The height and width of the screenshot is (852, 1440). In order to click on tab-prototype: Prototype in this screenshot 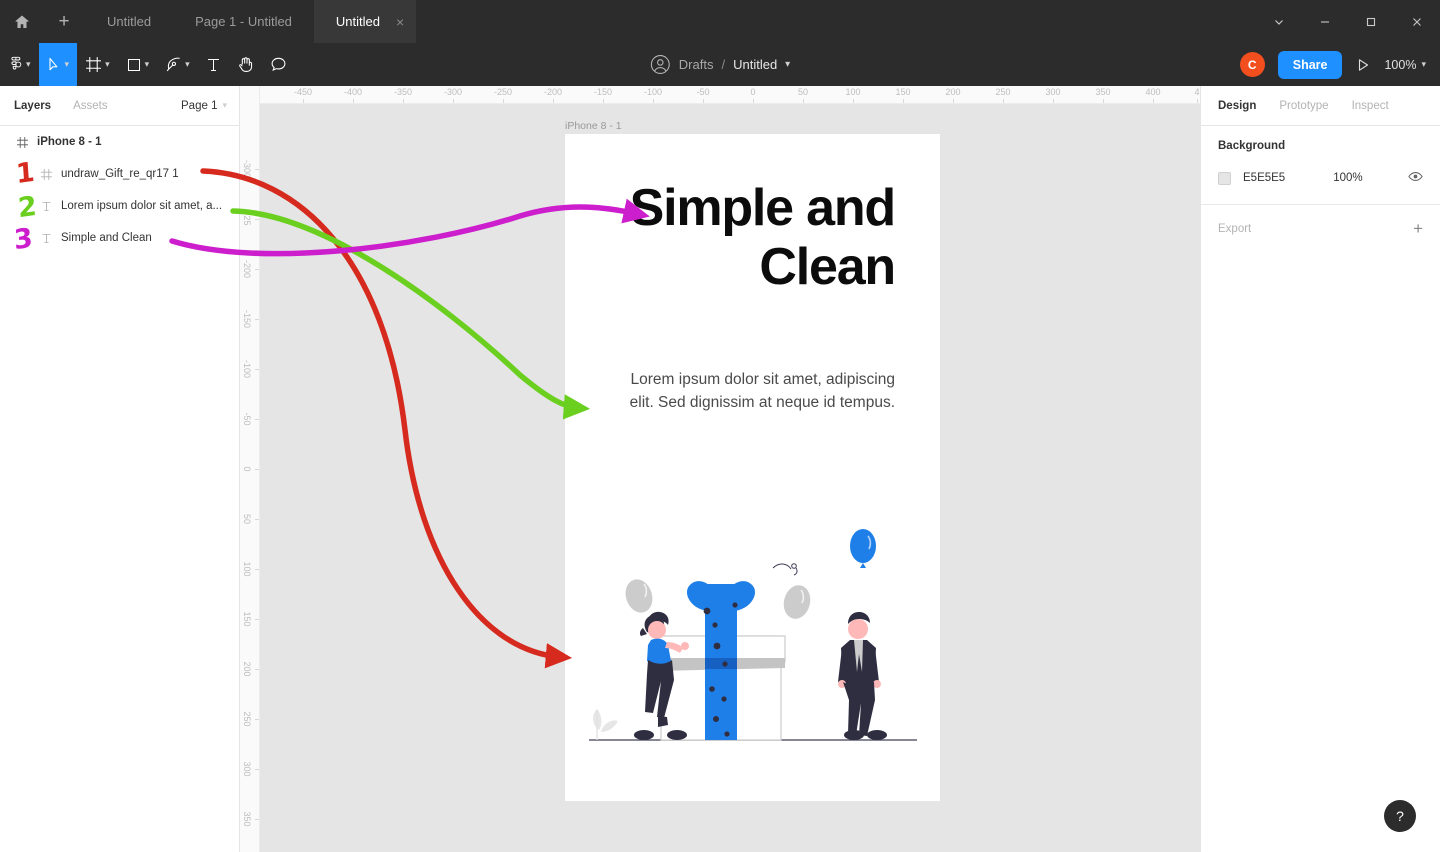, I will do `click(1303, 106)`.